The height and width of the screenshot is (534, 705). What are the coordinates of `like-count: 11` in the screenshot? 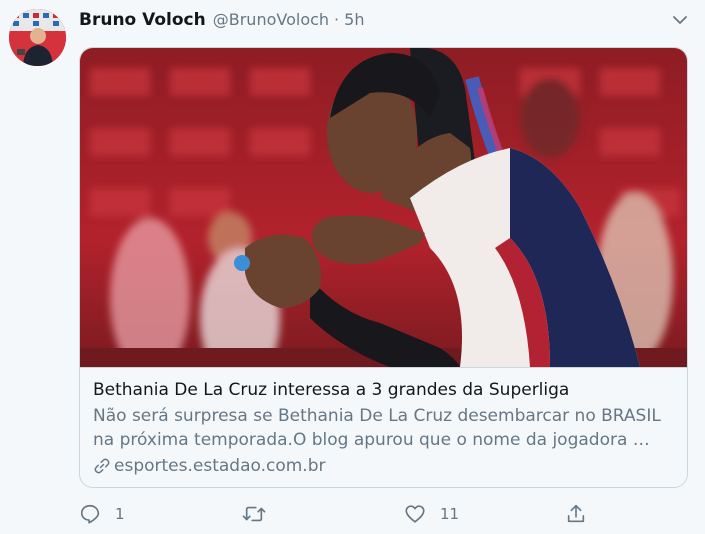 It's located at (450, 514).